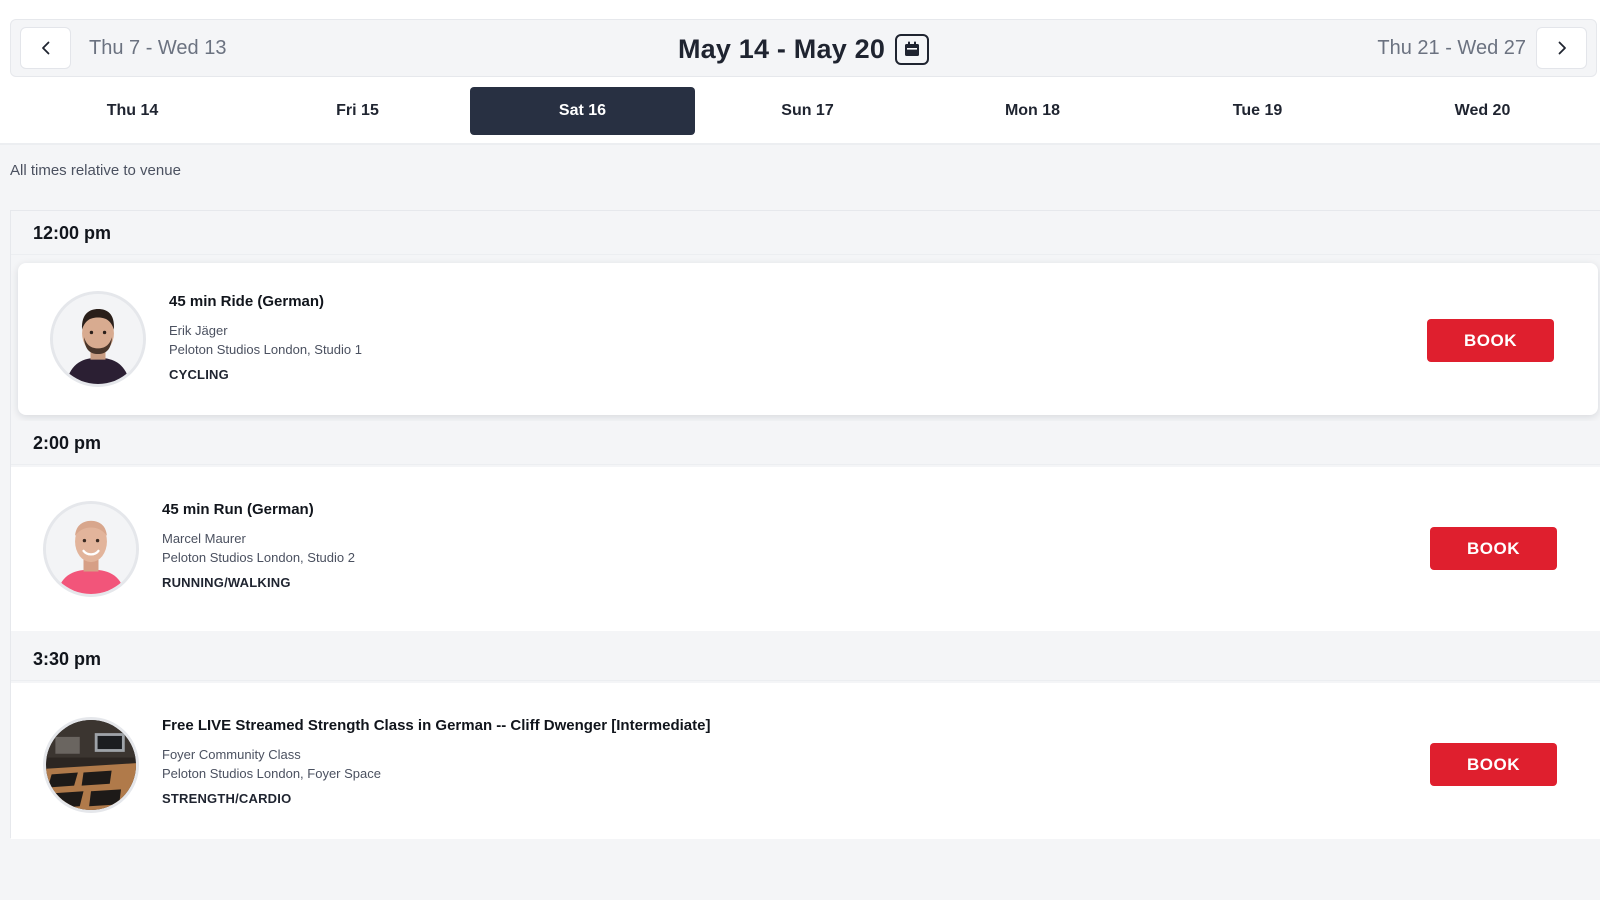  Describe the element at coordinates (805, 443) in the screenshot. I see `time-slot-heading: 2:00 pm` at that location.